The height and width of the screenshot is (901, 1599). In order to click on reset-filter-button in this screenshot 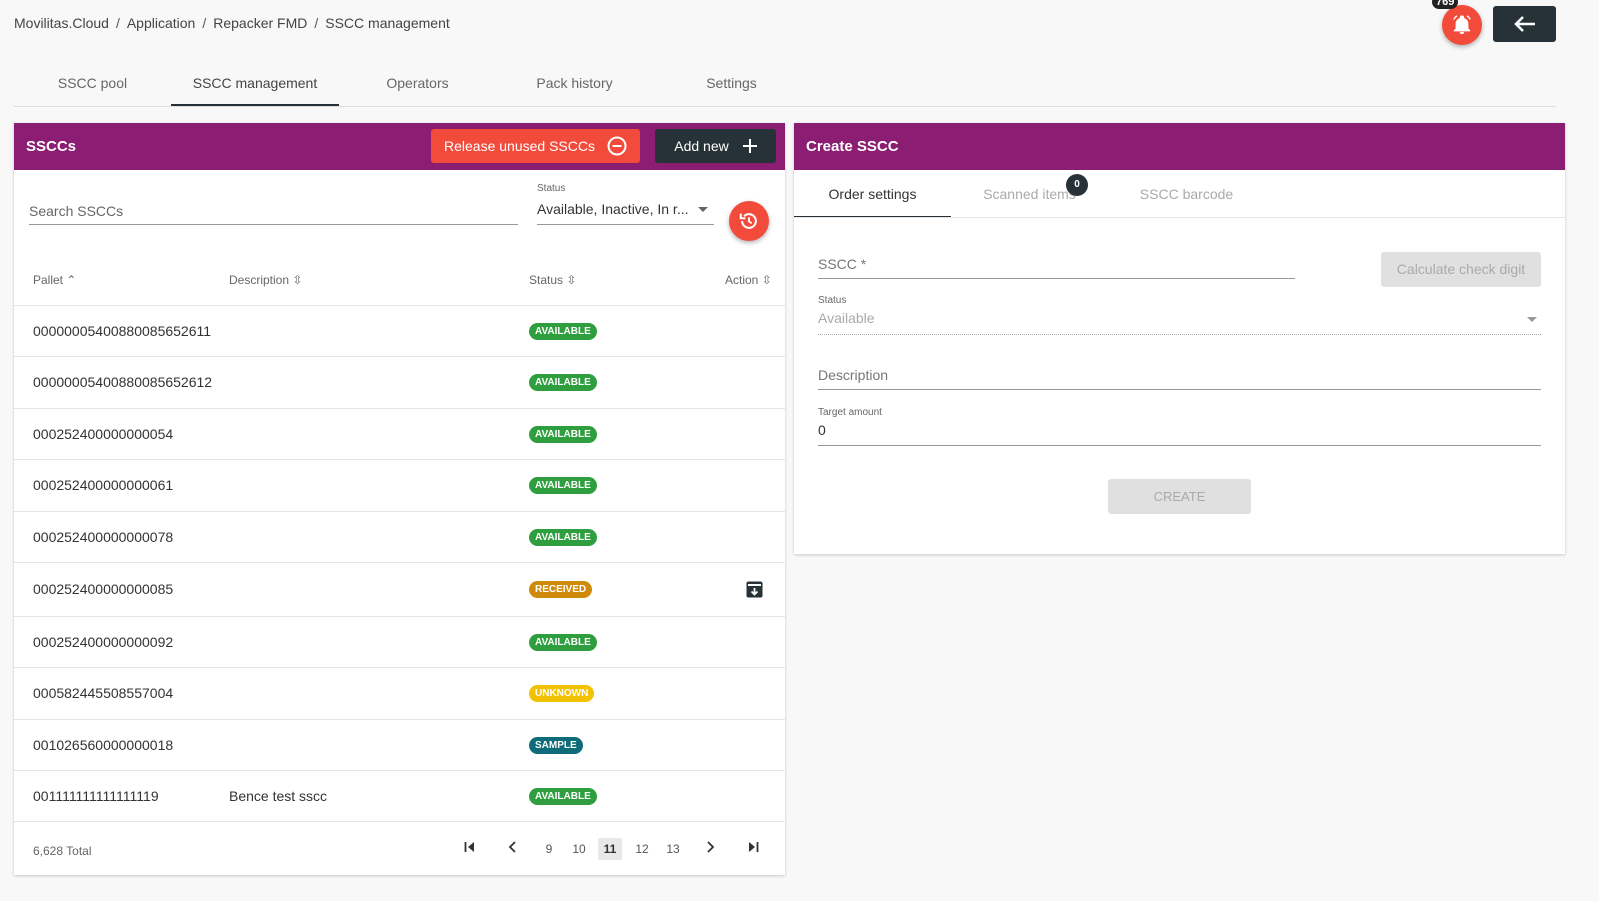, I will do `click(749, 221)`.